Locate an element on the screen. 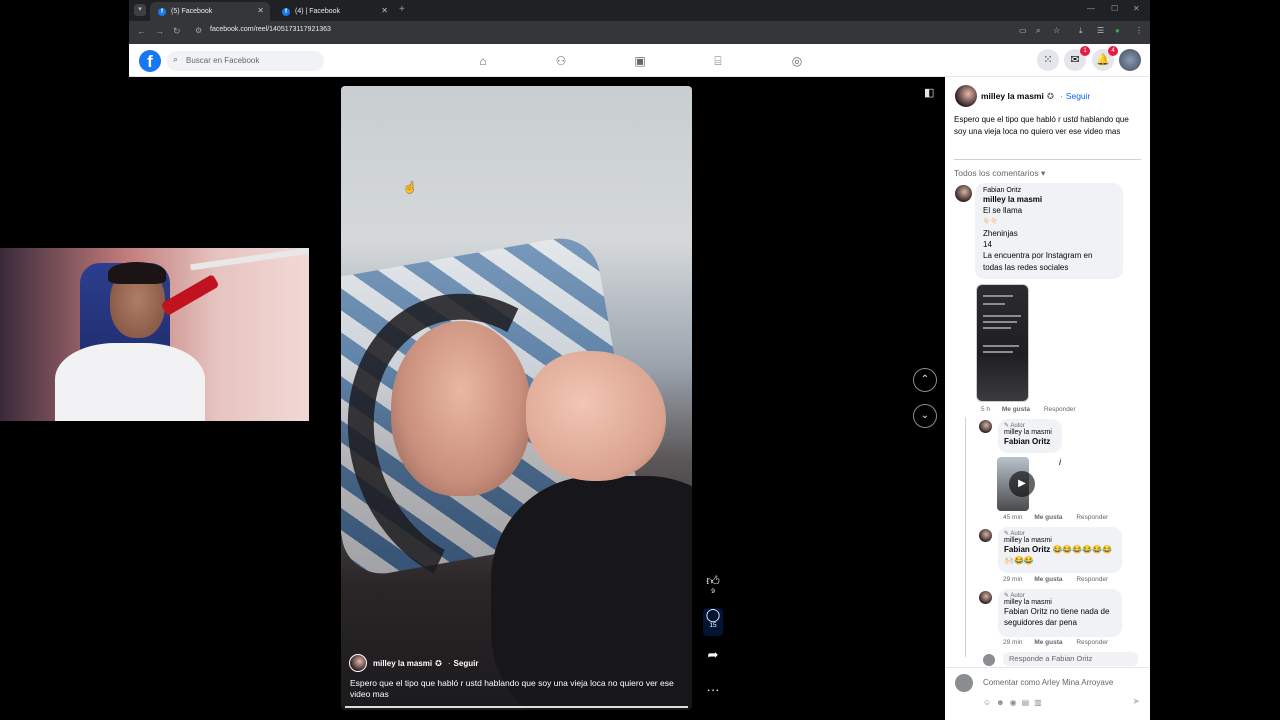 The height and width of the screenshot is (720, 1280). send-icon: ➤ is located at coordinates (1136, 701).